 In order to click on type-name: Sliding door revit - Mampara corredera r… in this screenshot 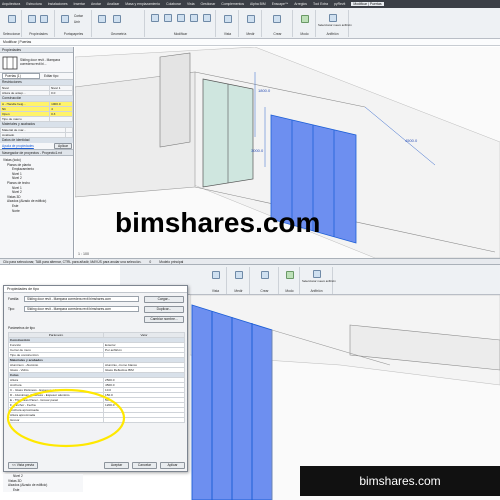, I will do `click(40, 62)`.